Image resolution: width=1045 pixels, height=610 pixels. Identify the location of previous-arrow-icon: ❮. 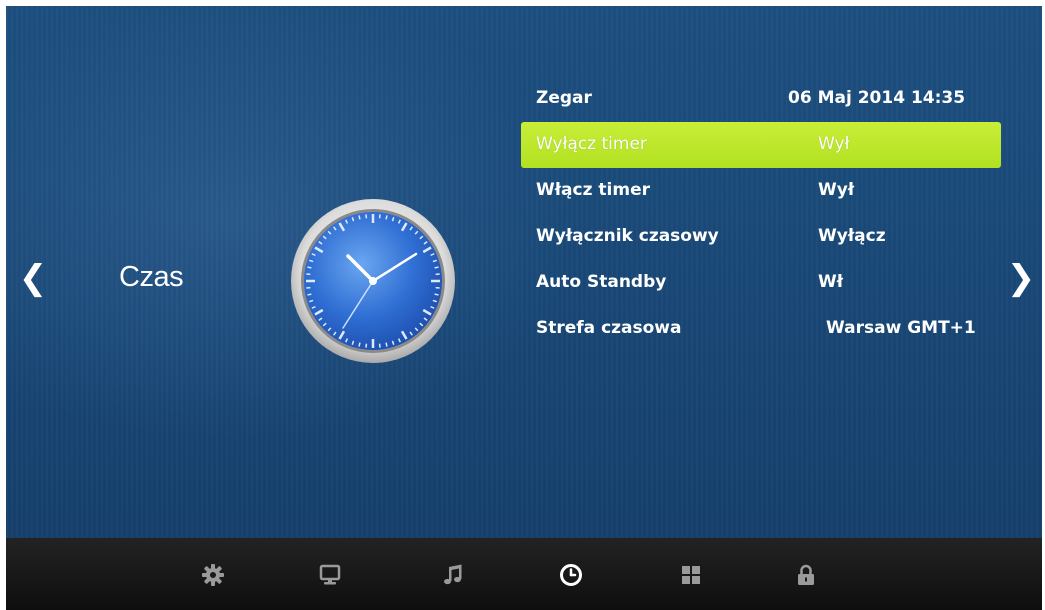
(33, 278).